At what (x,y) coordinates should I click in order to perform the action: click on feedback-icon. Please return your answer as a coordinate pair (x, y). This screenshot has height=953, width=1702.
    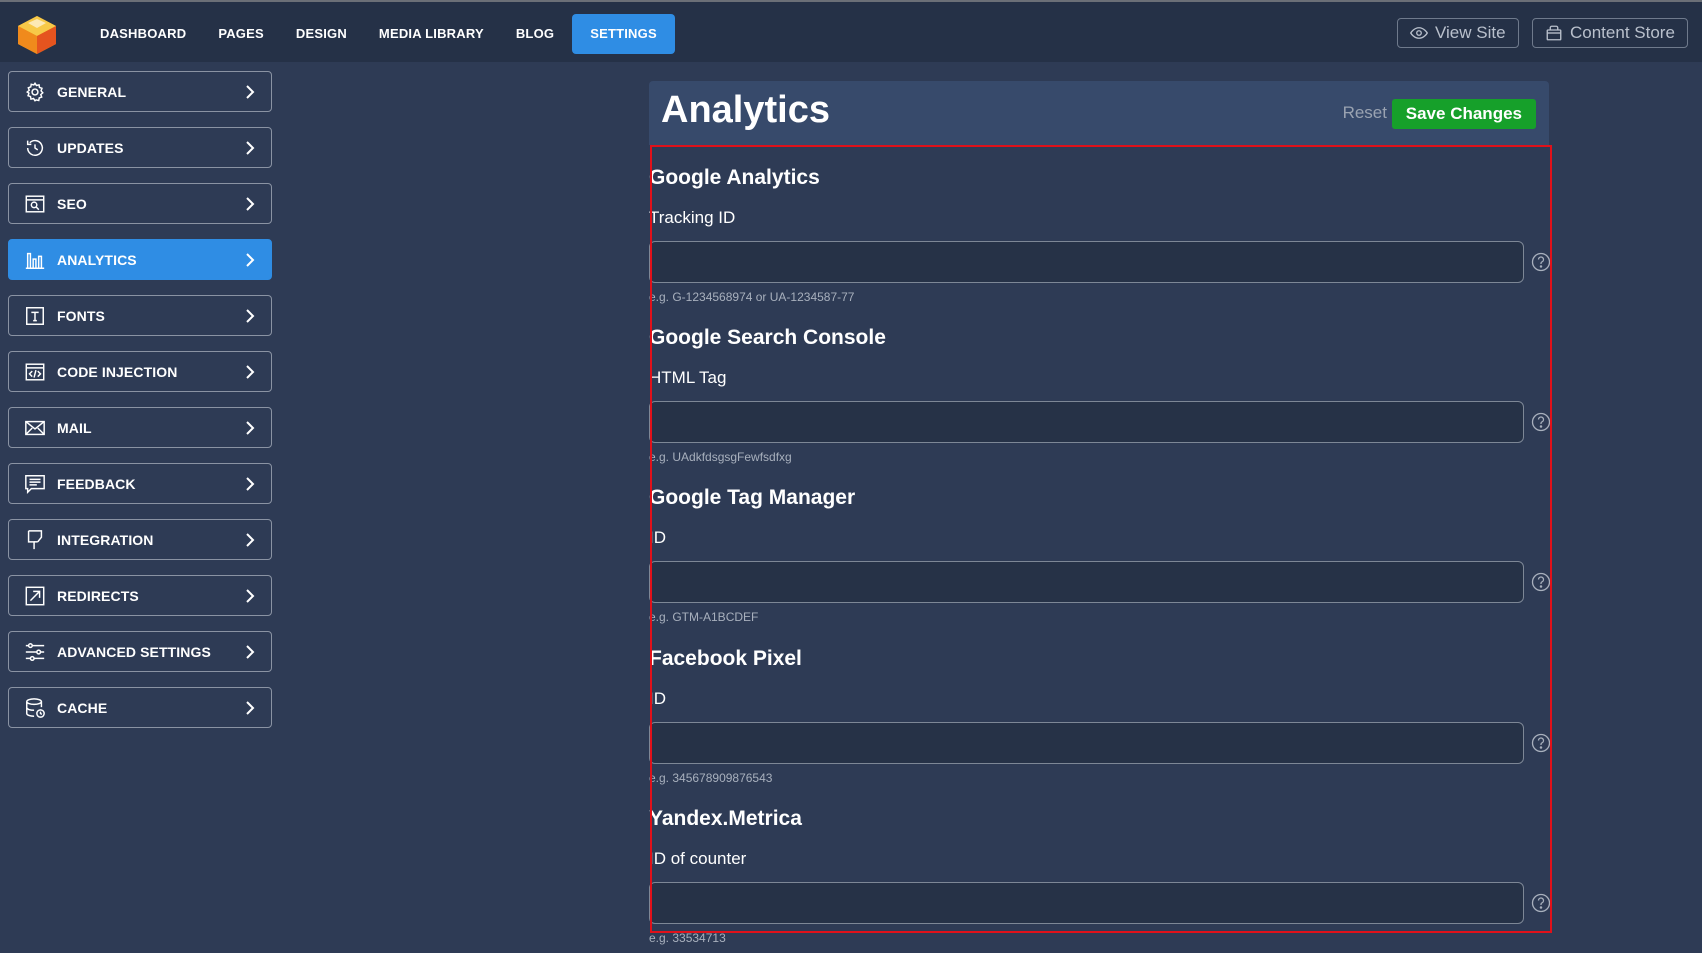
    Looking at the image, I should click on (35, 484).